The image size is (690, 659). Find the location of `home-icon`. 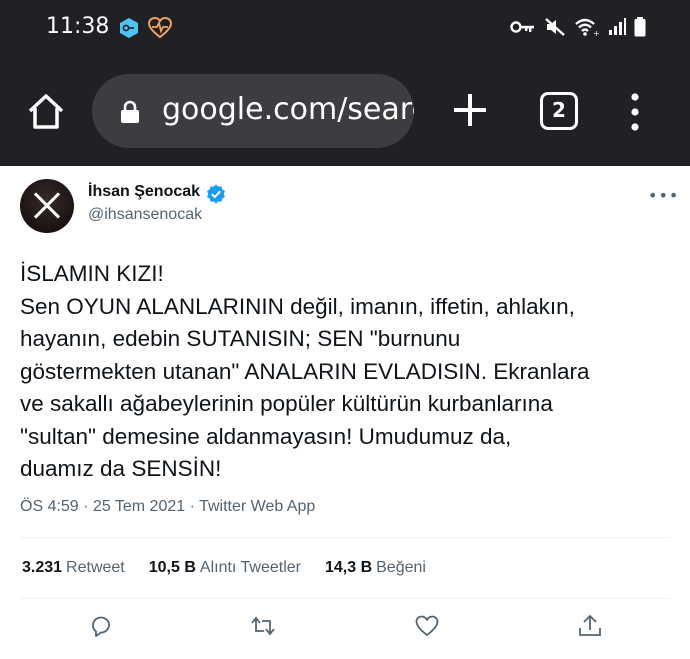

home-icon is located at coordinates (46, 112).